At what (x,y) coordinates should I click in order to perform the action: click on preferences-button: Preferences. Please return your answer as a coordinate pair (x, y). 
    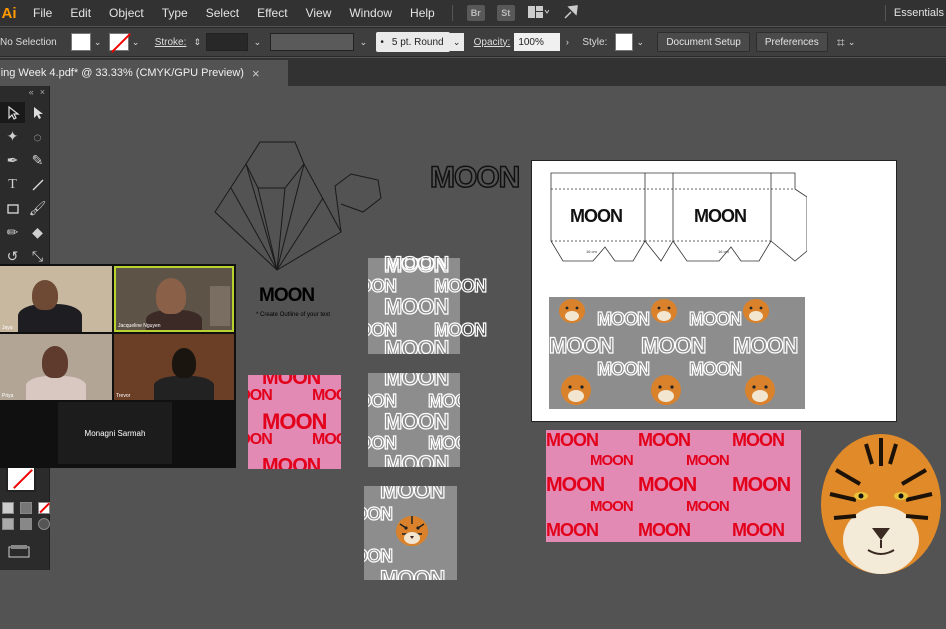
    Looking at the image, I should click on (791, 42).